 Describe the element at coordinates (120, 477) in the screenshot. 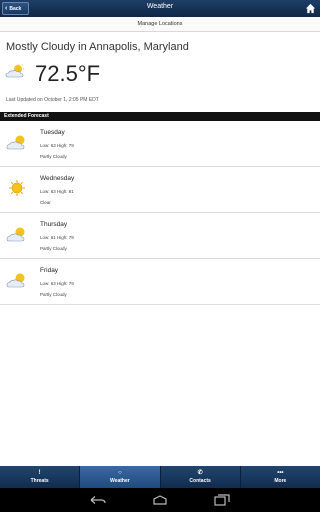

I see `tab-weather: ○ Weather` at that location.